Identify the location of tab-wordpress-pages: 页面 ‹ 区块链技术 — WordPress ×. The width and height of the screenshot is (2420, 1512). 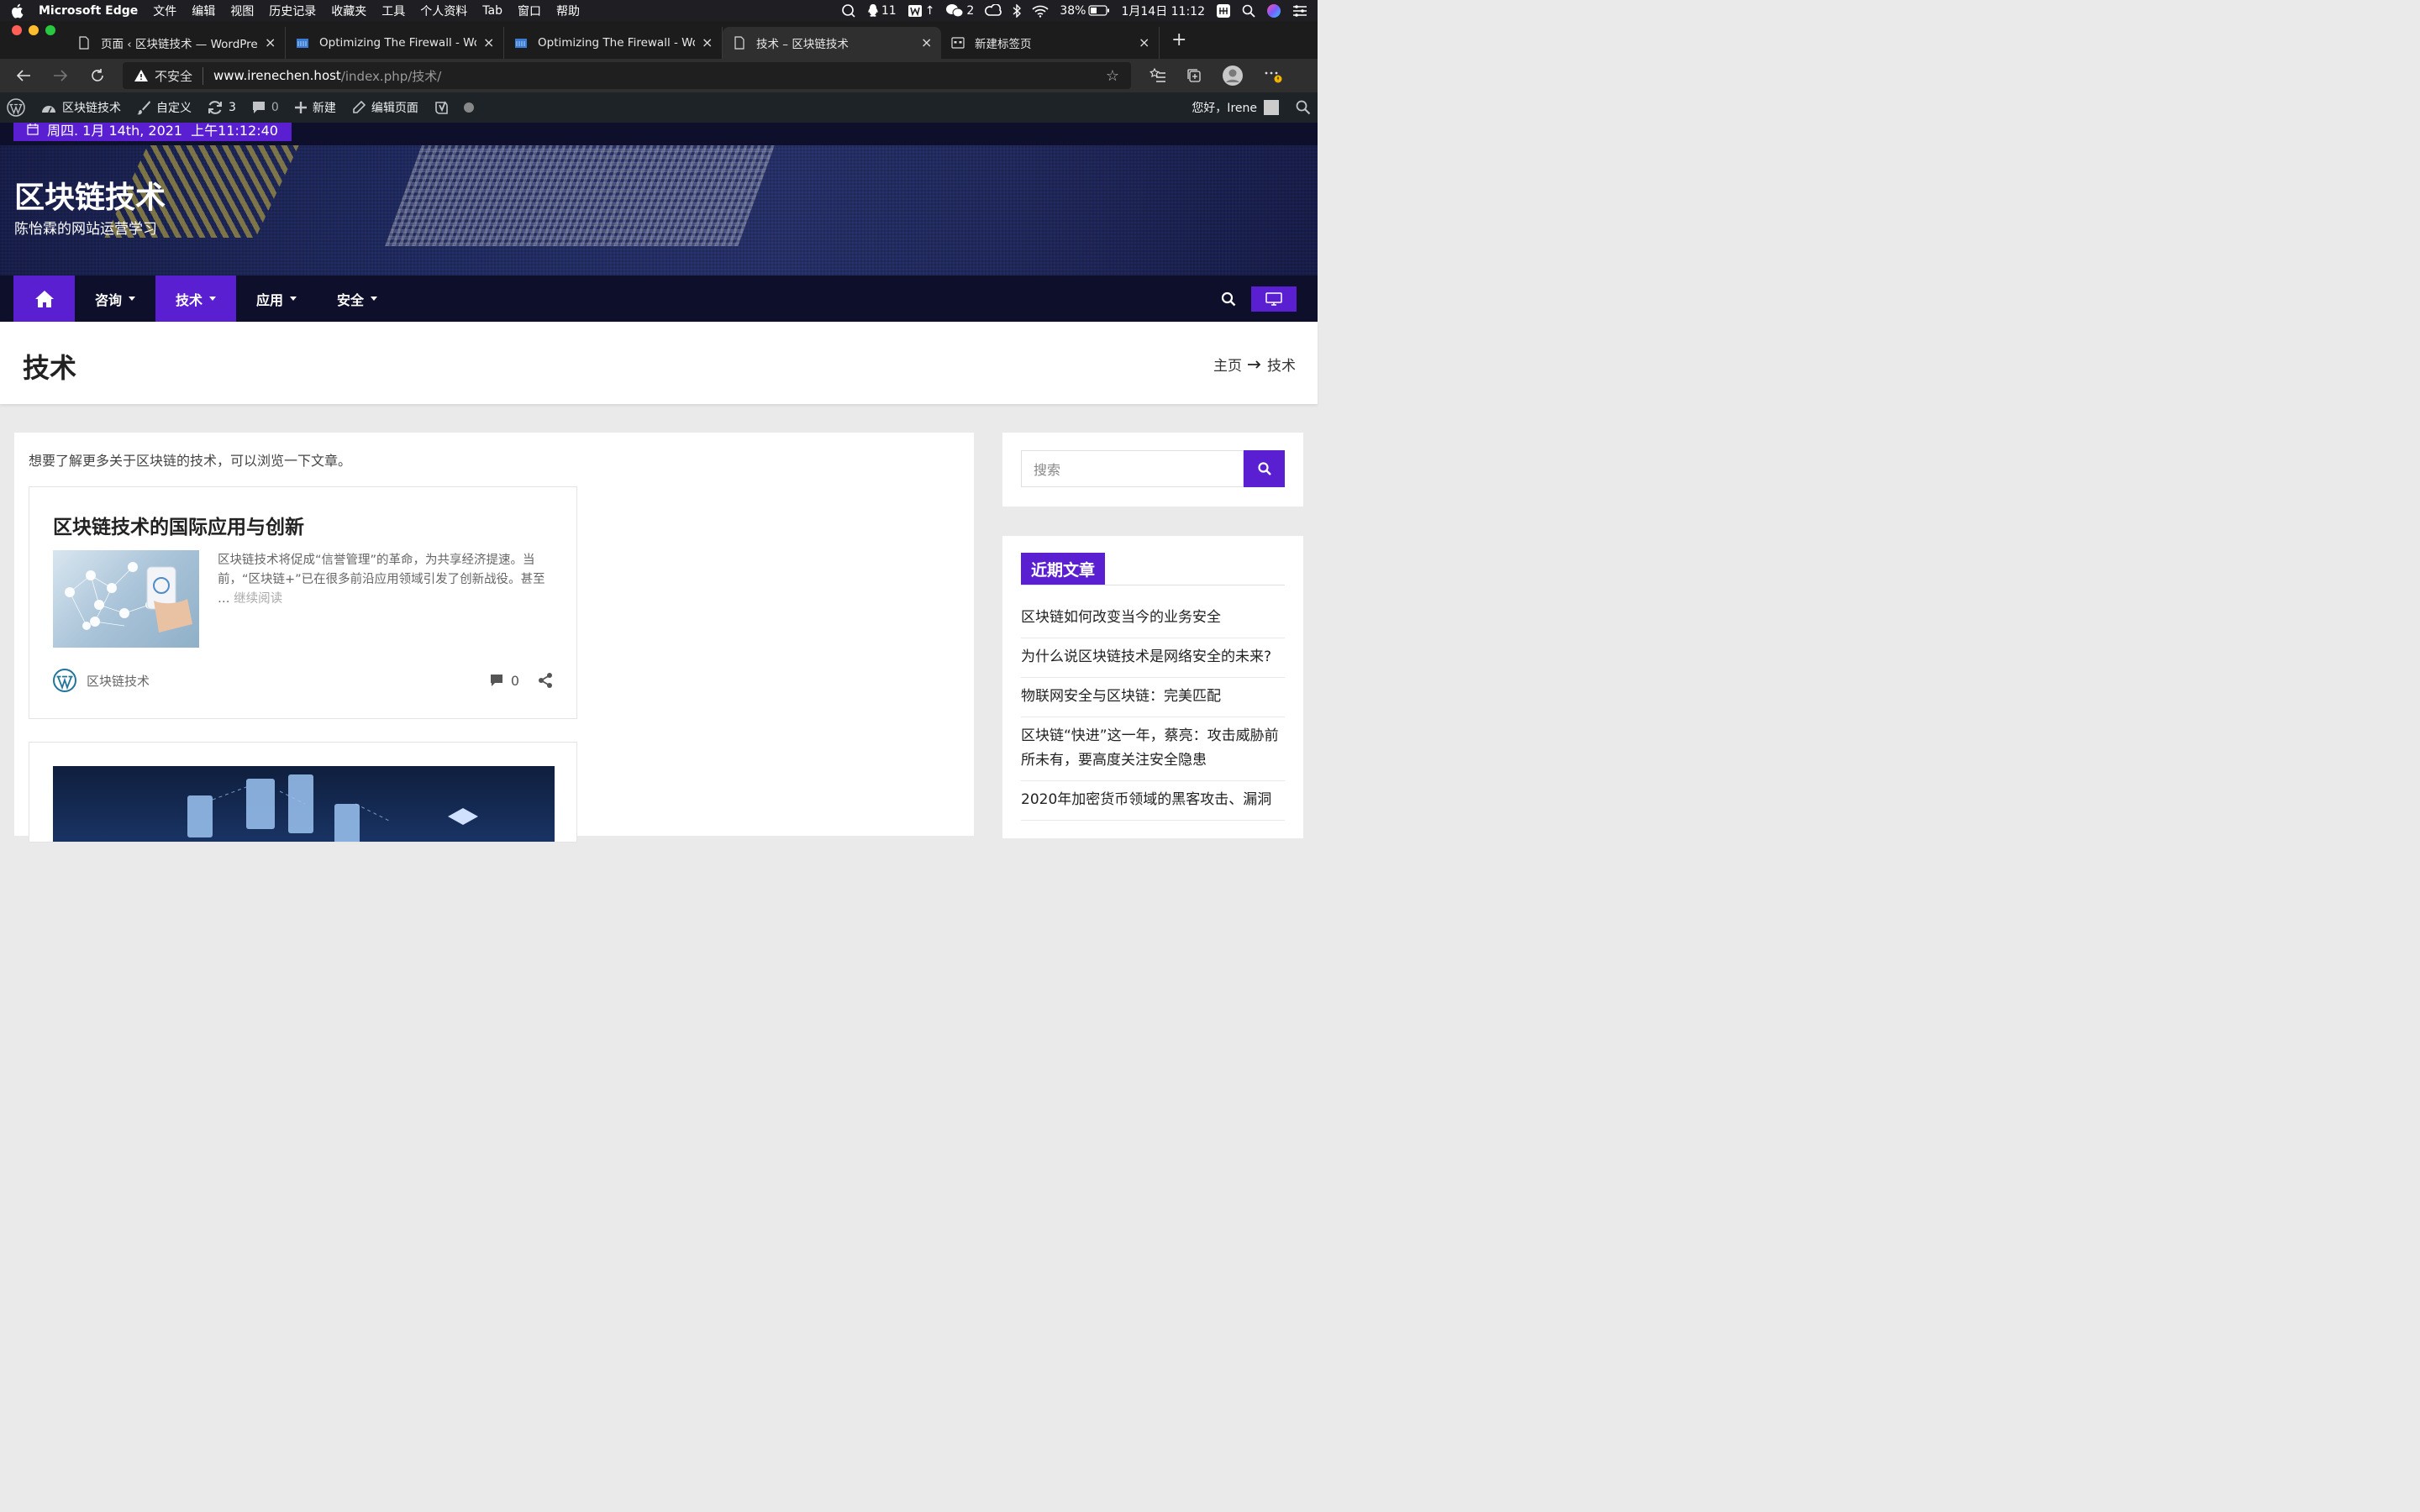
(176, 43).